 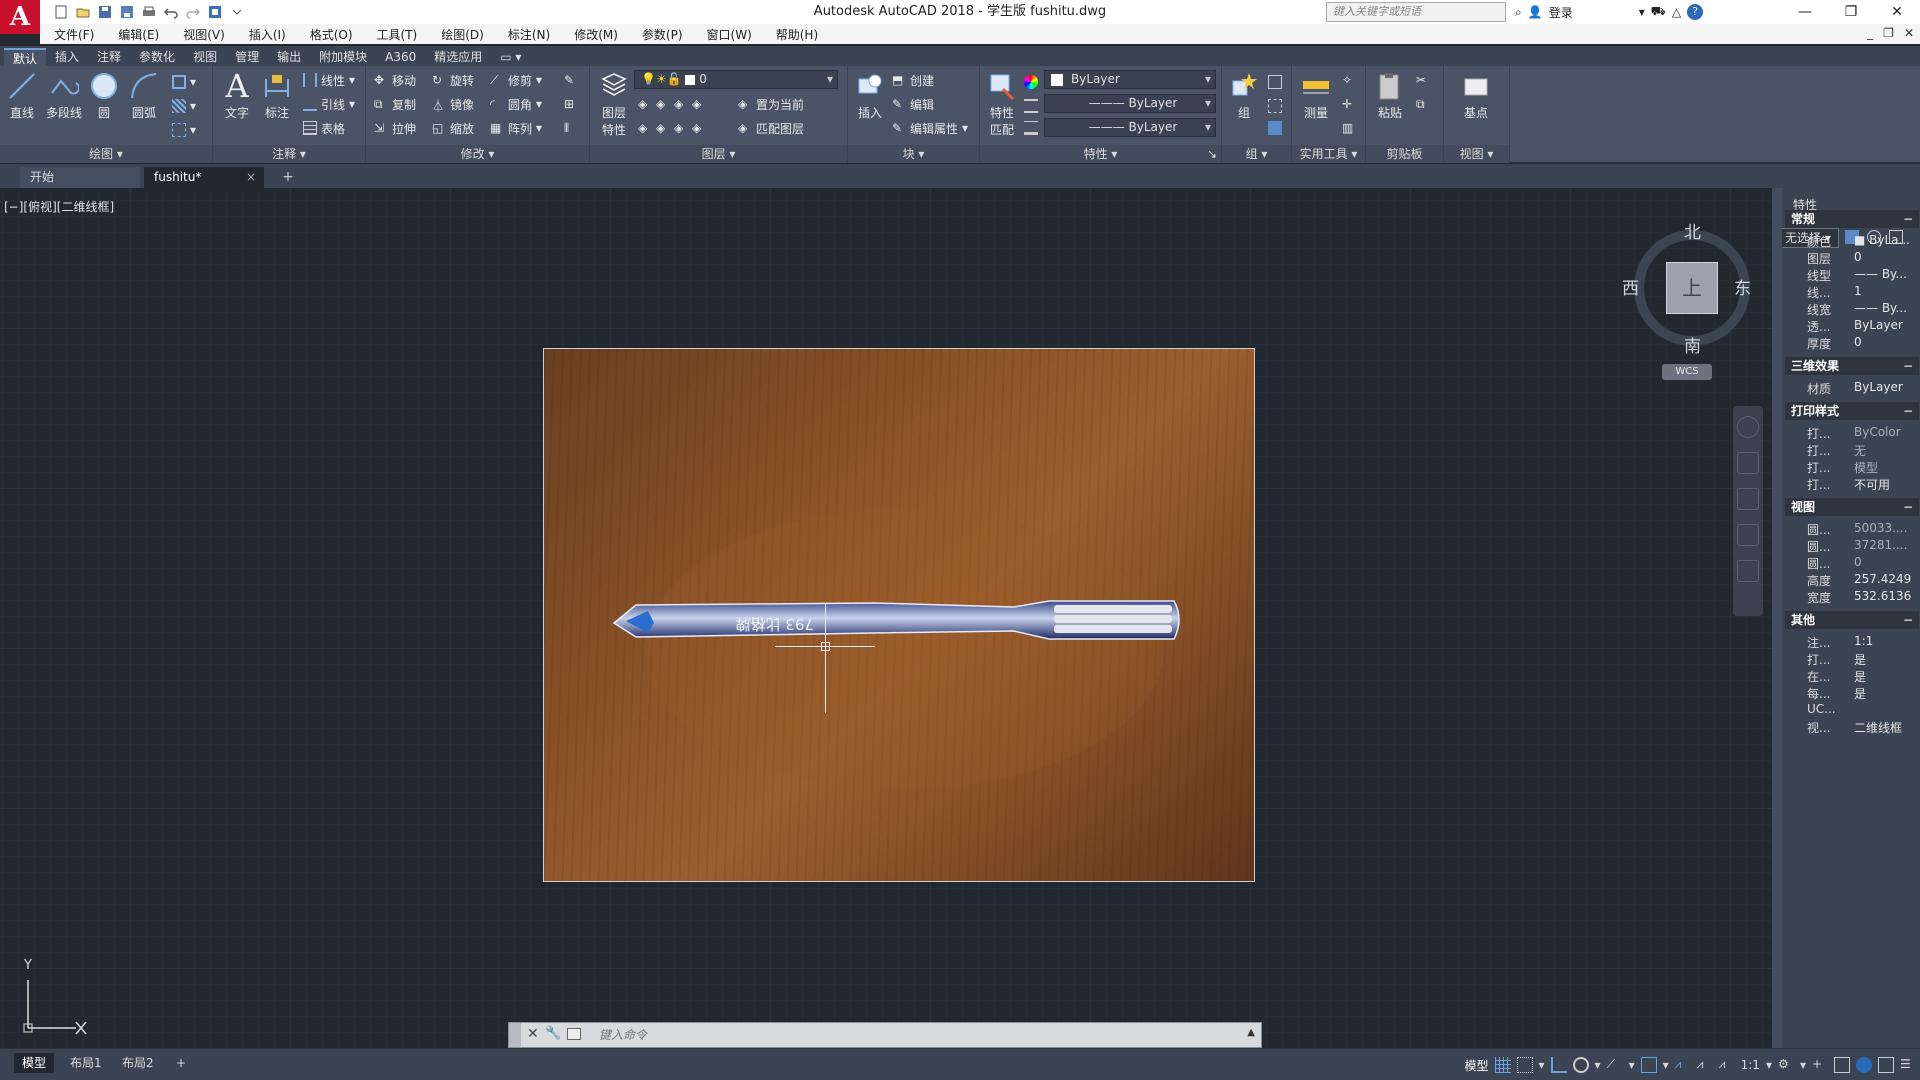 What do you see at coordinates (1727, 1065) in the screenshot?
I see `annotation-scale-icon: ⩘` at bounding box center [1727, 1065].